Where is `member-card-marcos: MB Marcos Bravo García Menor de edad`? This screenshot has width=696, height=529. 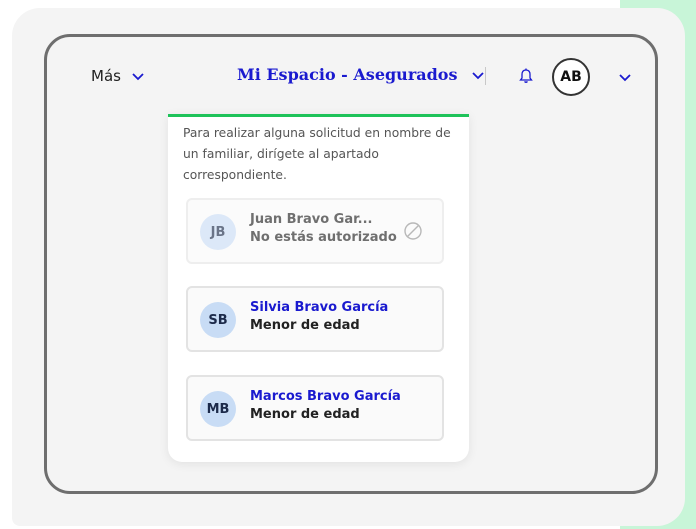
member-card-marcos: MB Marcos Bravo García Menor de edad is located at coordinates (315, 408).